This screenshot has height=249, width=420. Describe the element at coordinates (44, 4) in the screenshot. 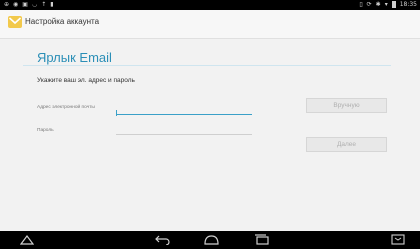

I see `notification-icon: ↑` at that location.